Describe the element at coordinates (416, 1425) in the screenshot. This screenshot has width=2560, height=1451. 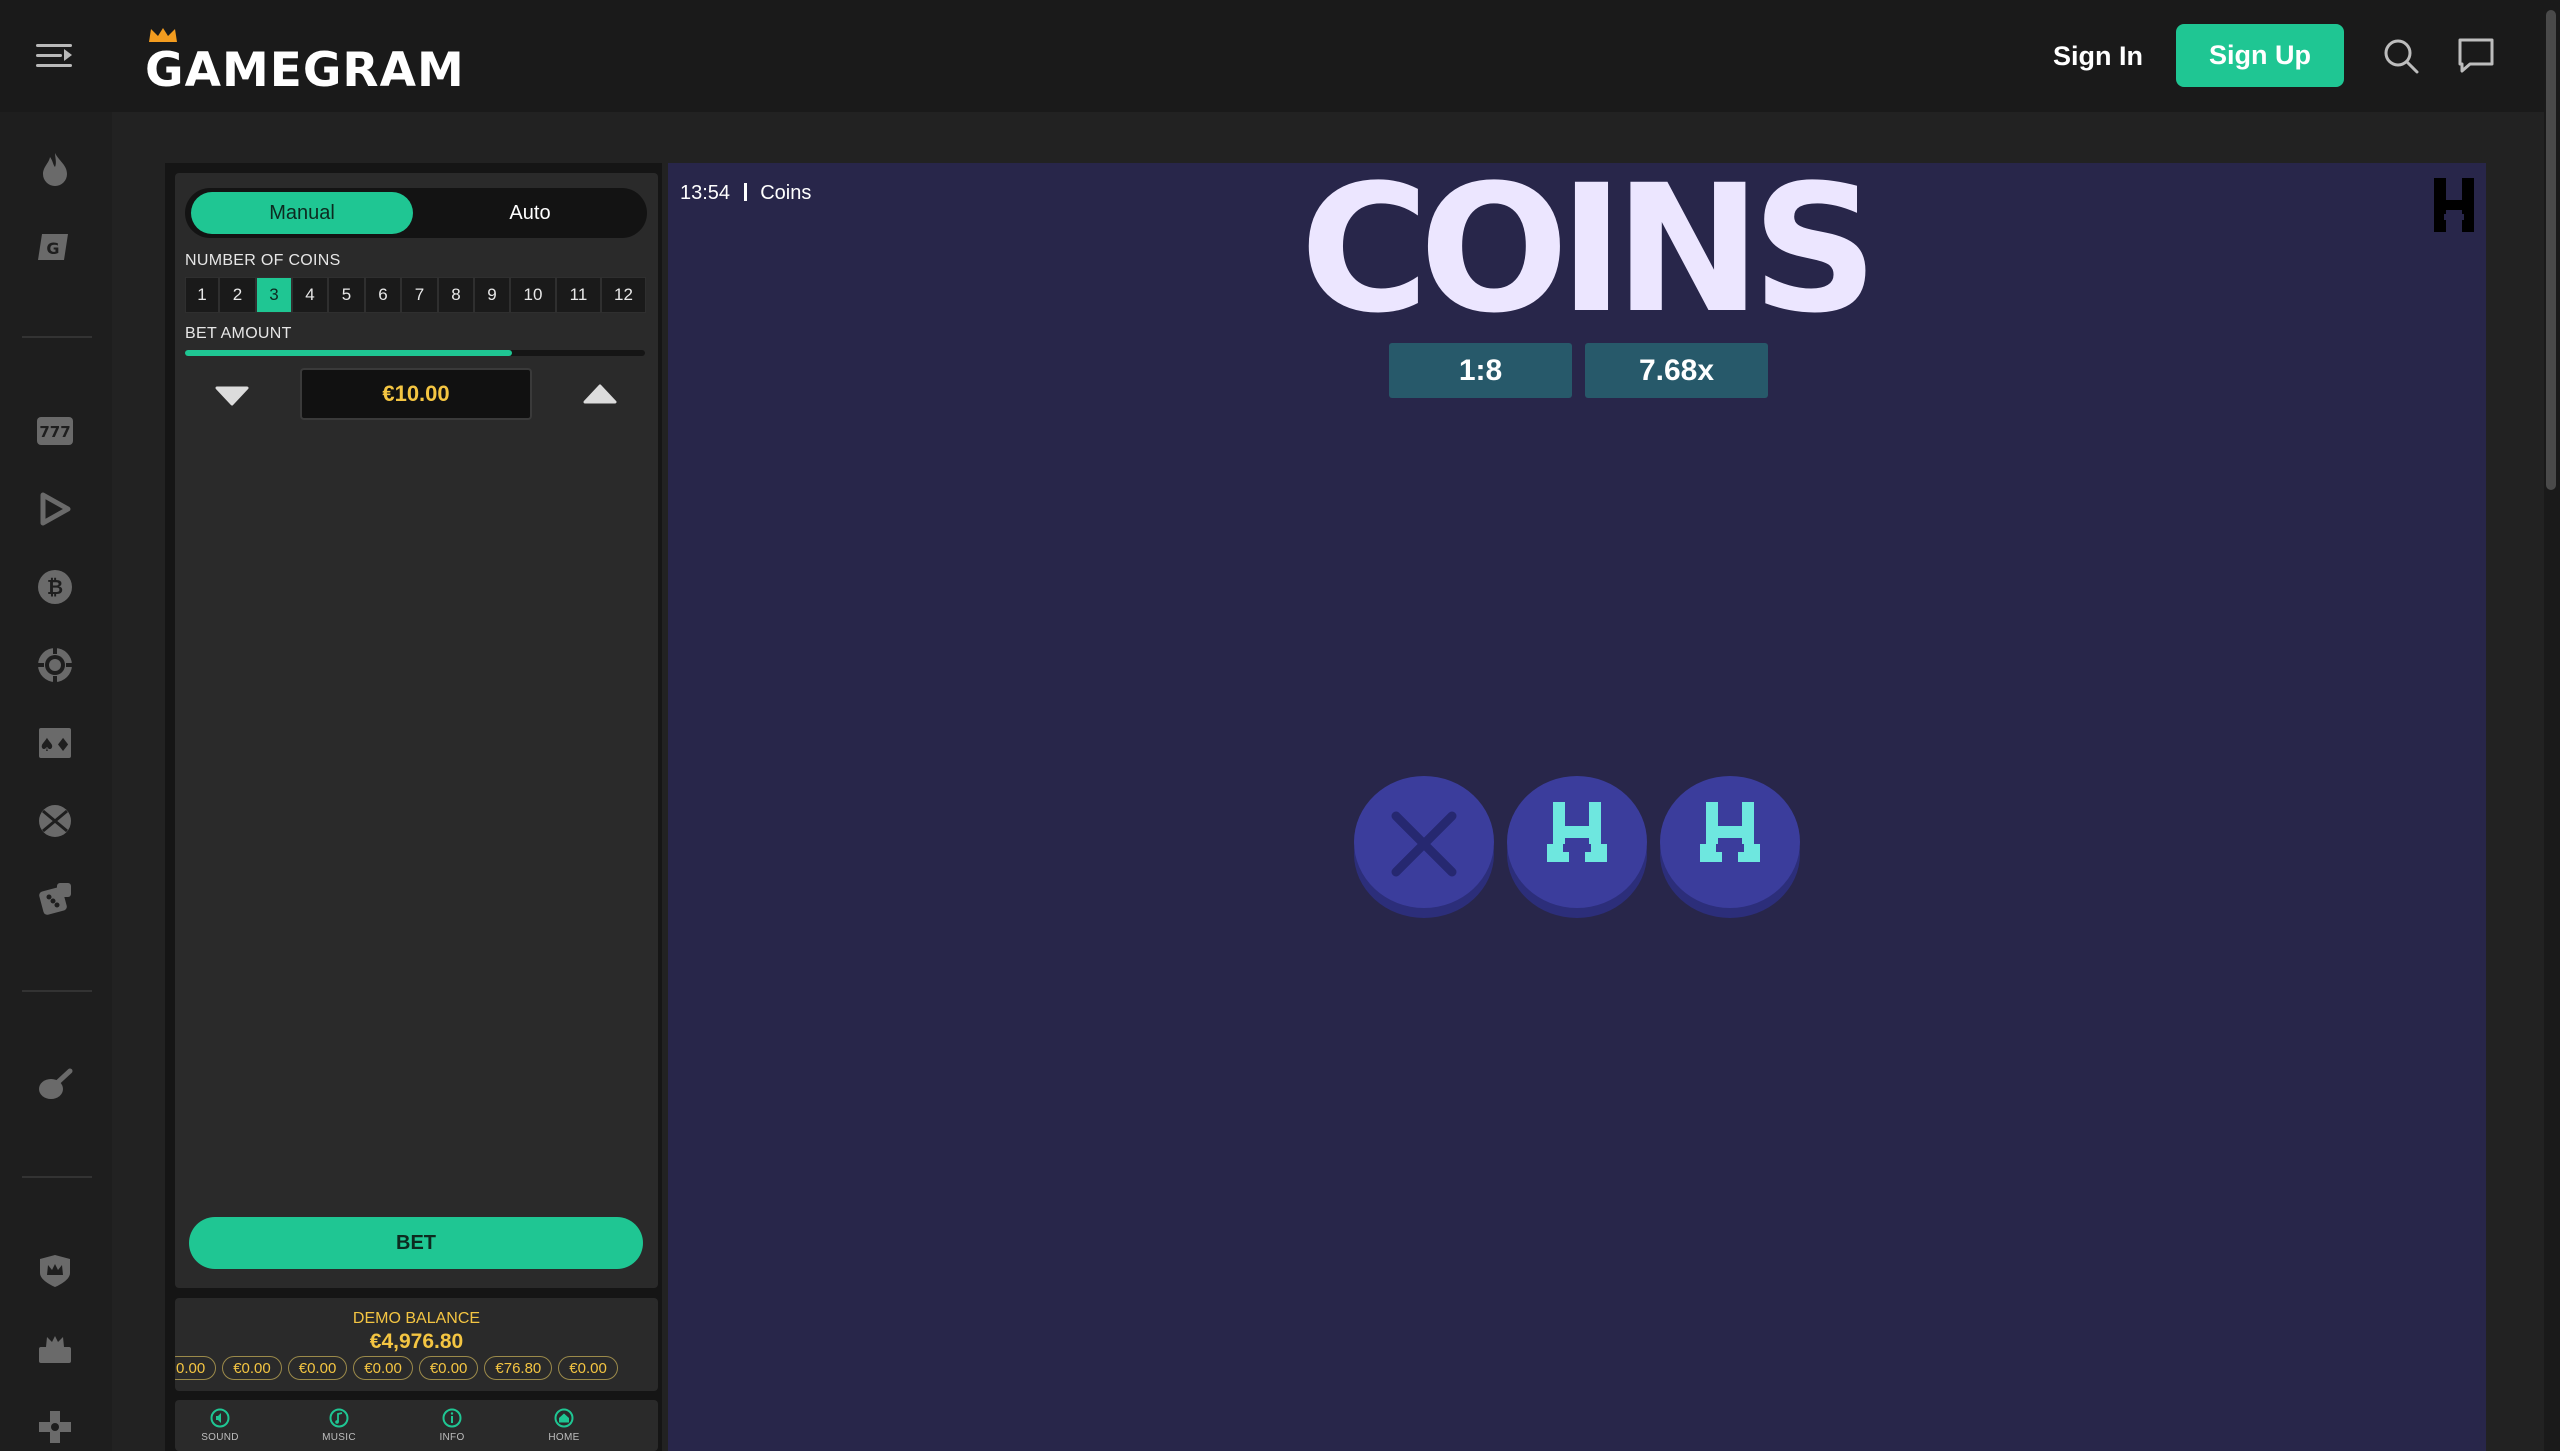
I see `game-footer-bar: SOUND MUSIC INFO HOME` at that location.